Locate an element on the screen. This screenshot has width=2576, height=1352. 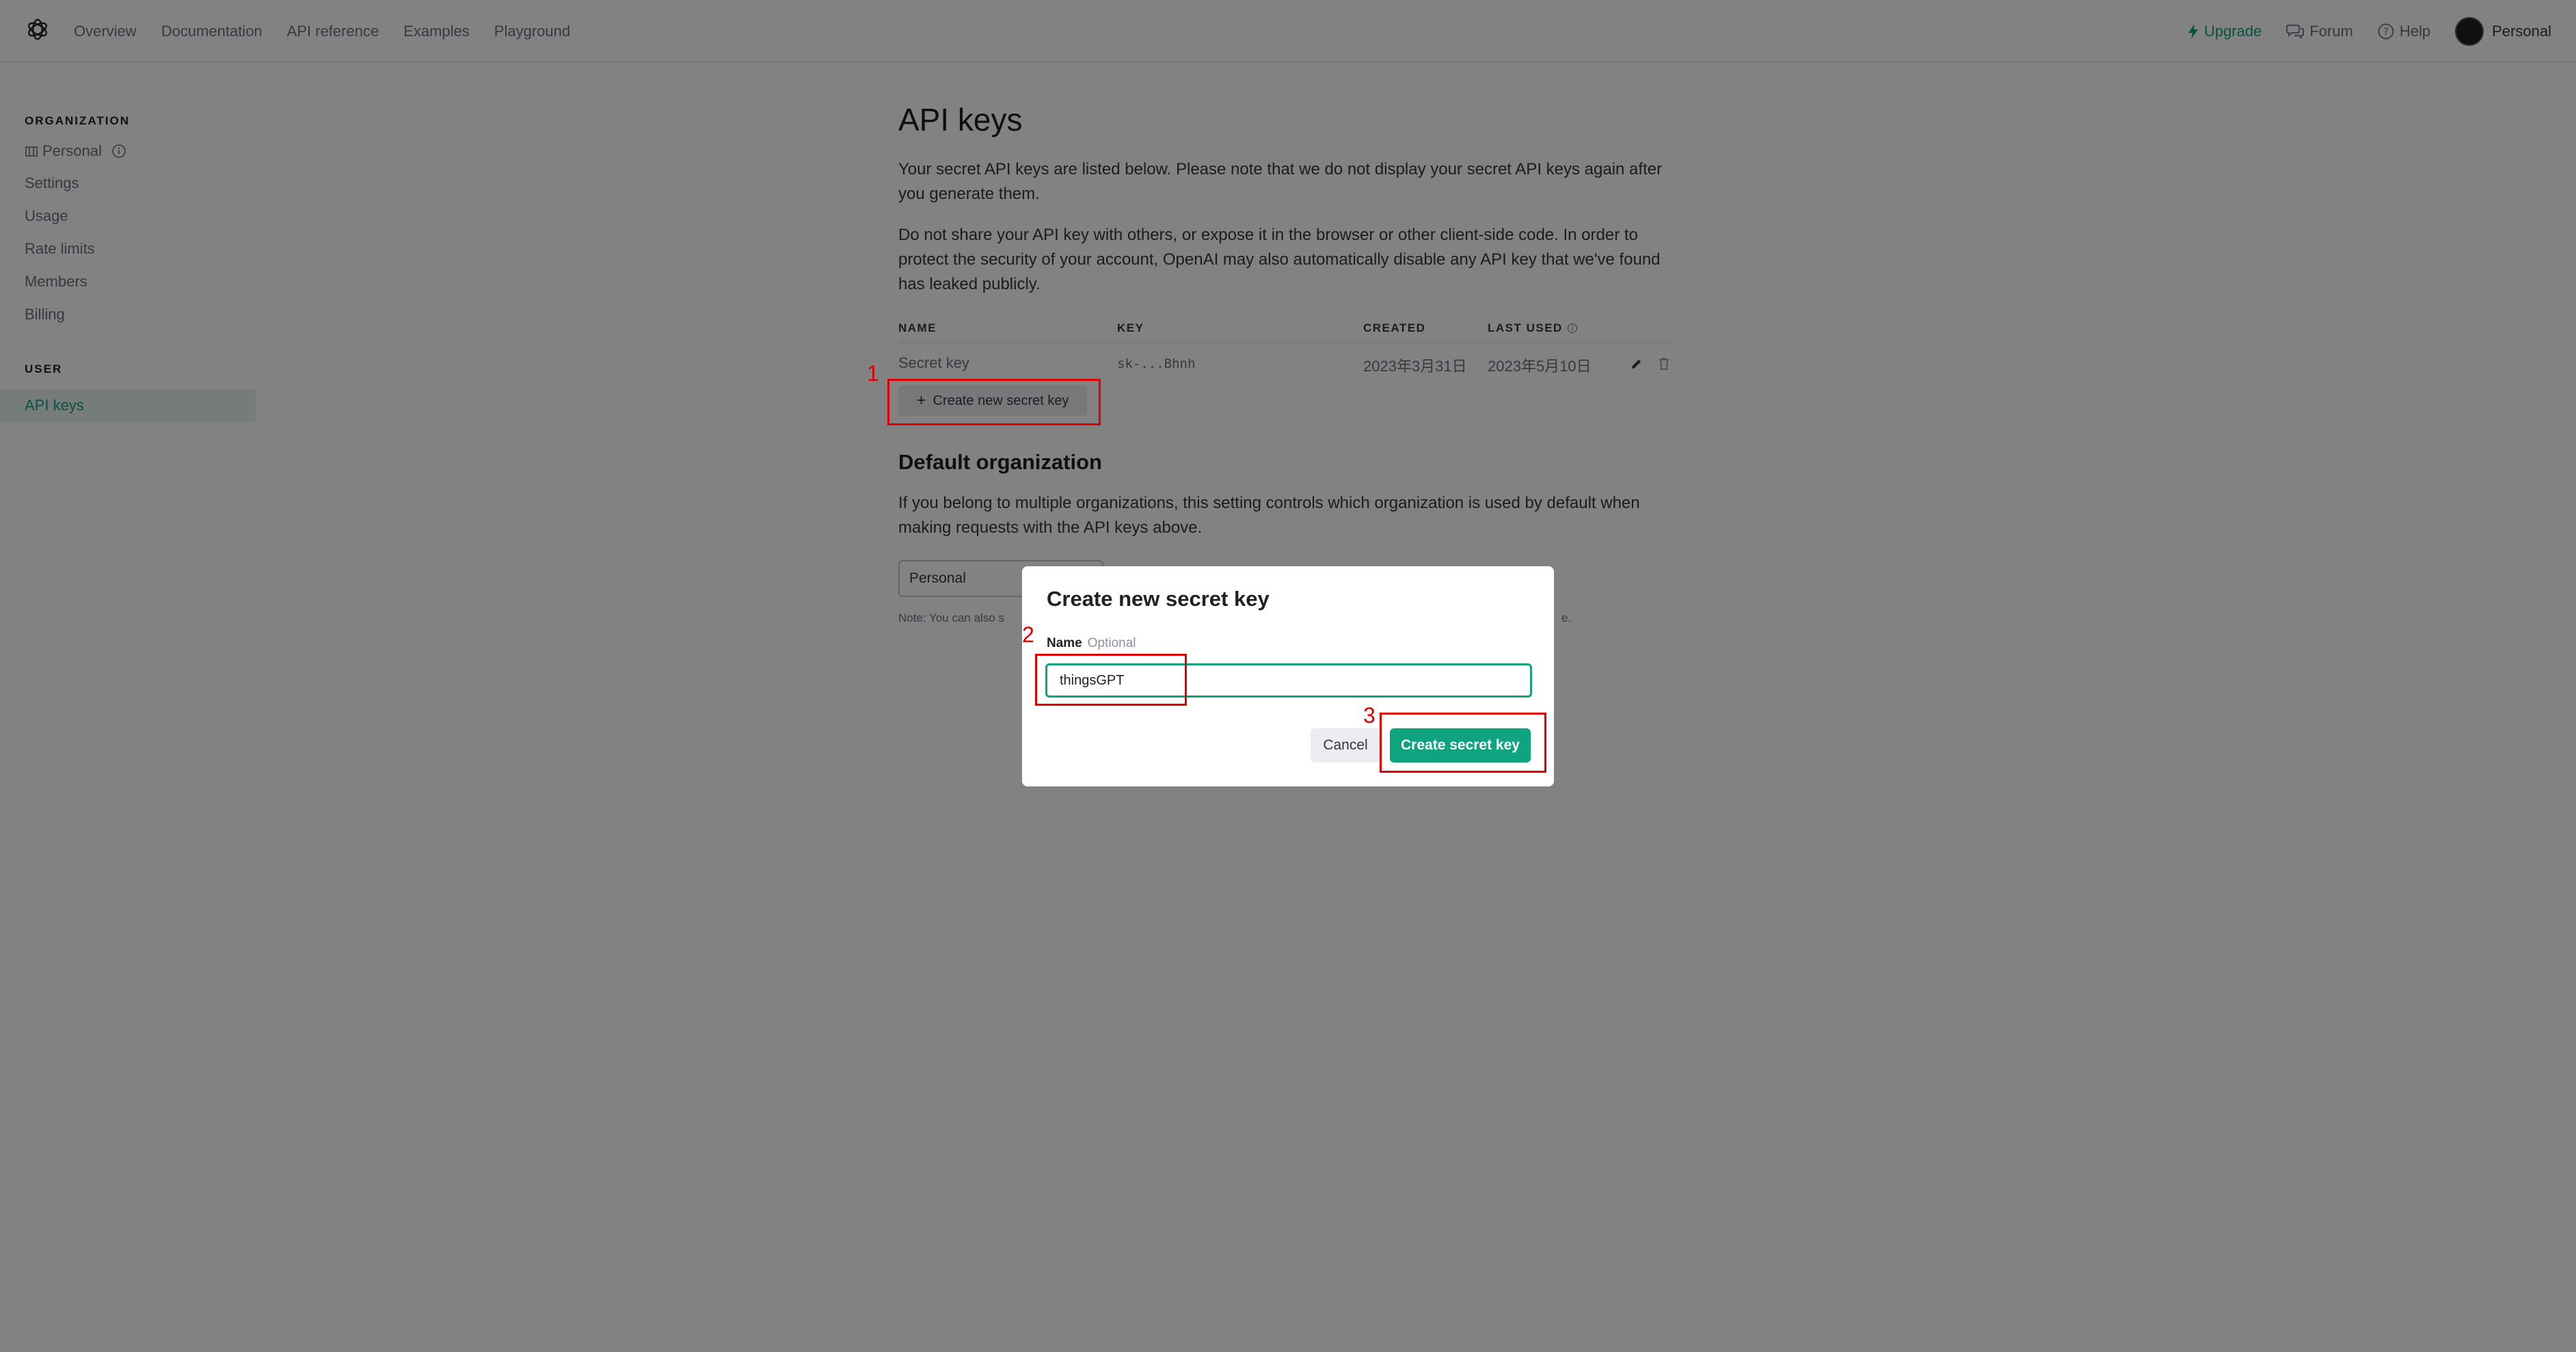
cancel-button: Cancel is located at coordinates (1345, 745).